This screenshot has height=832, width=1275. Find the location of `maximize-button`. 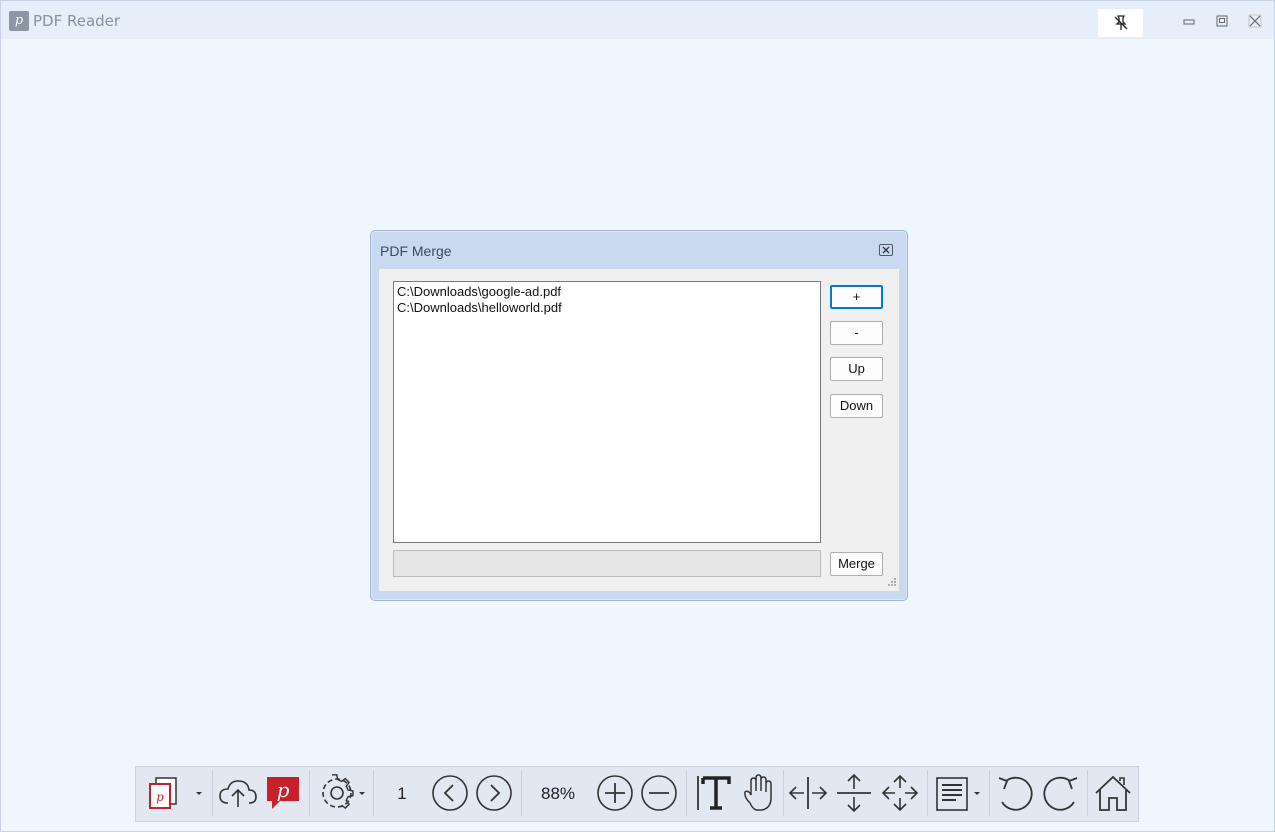

maximize-button is located at coordinates (1222, 21).